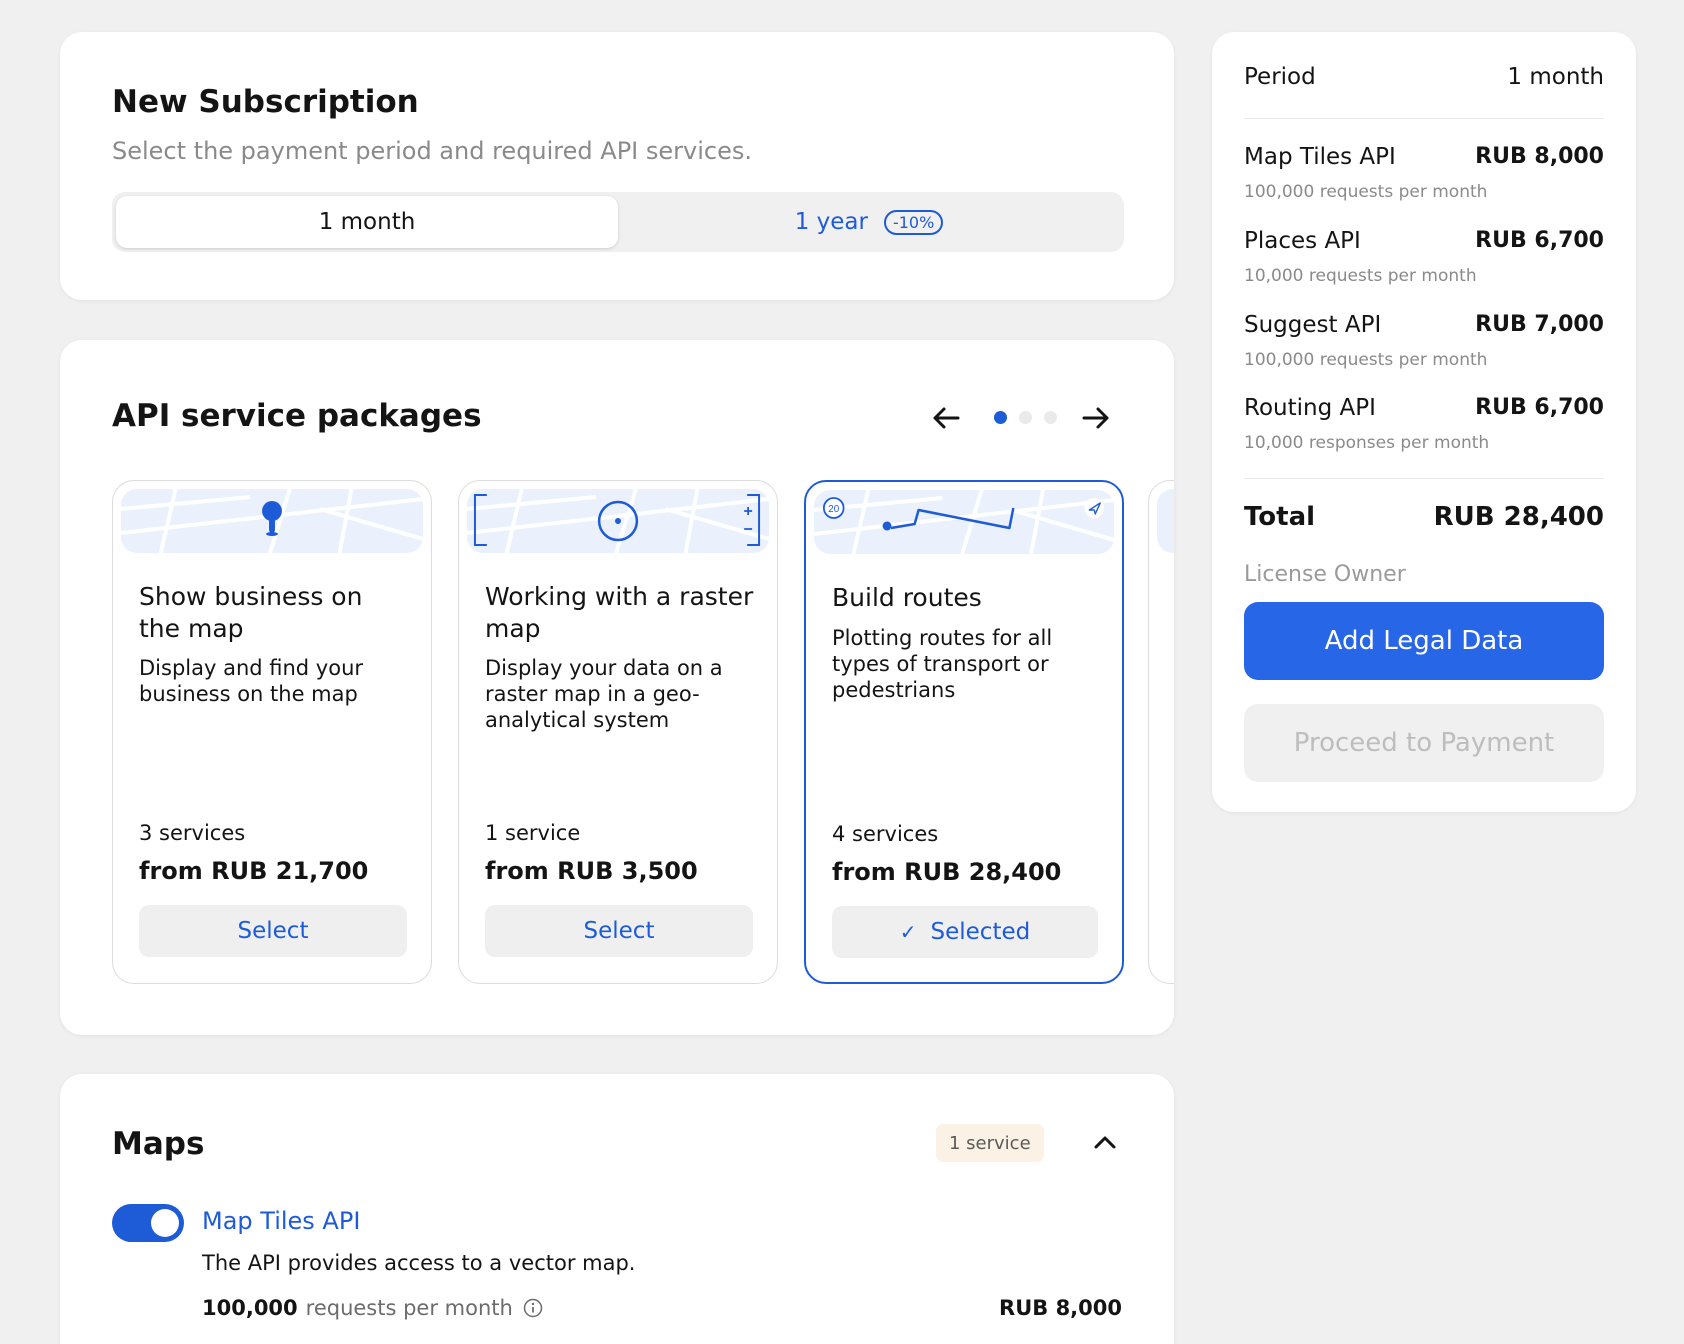 Image resolution: width=1684 pixels, height=1344 pixels. I want to click on proceed-to-payment-button: Proceed to Payment, so click(1424, 743).